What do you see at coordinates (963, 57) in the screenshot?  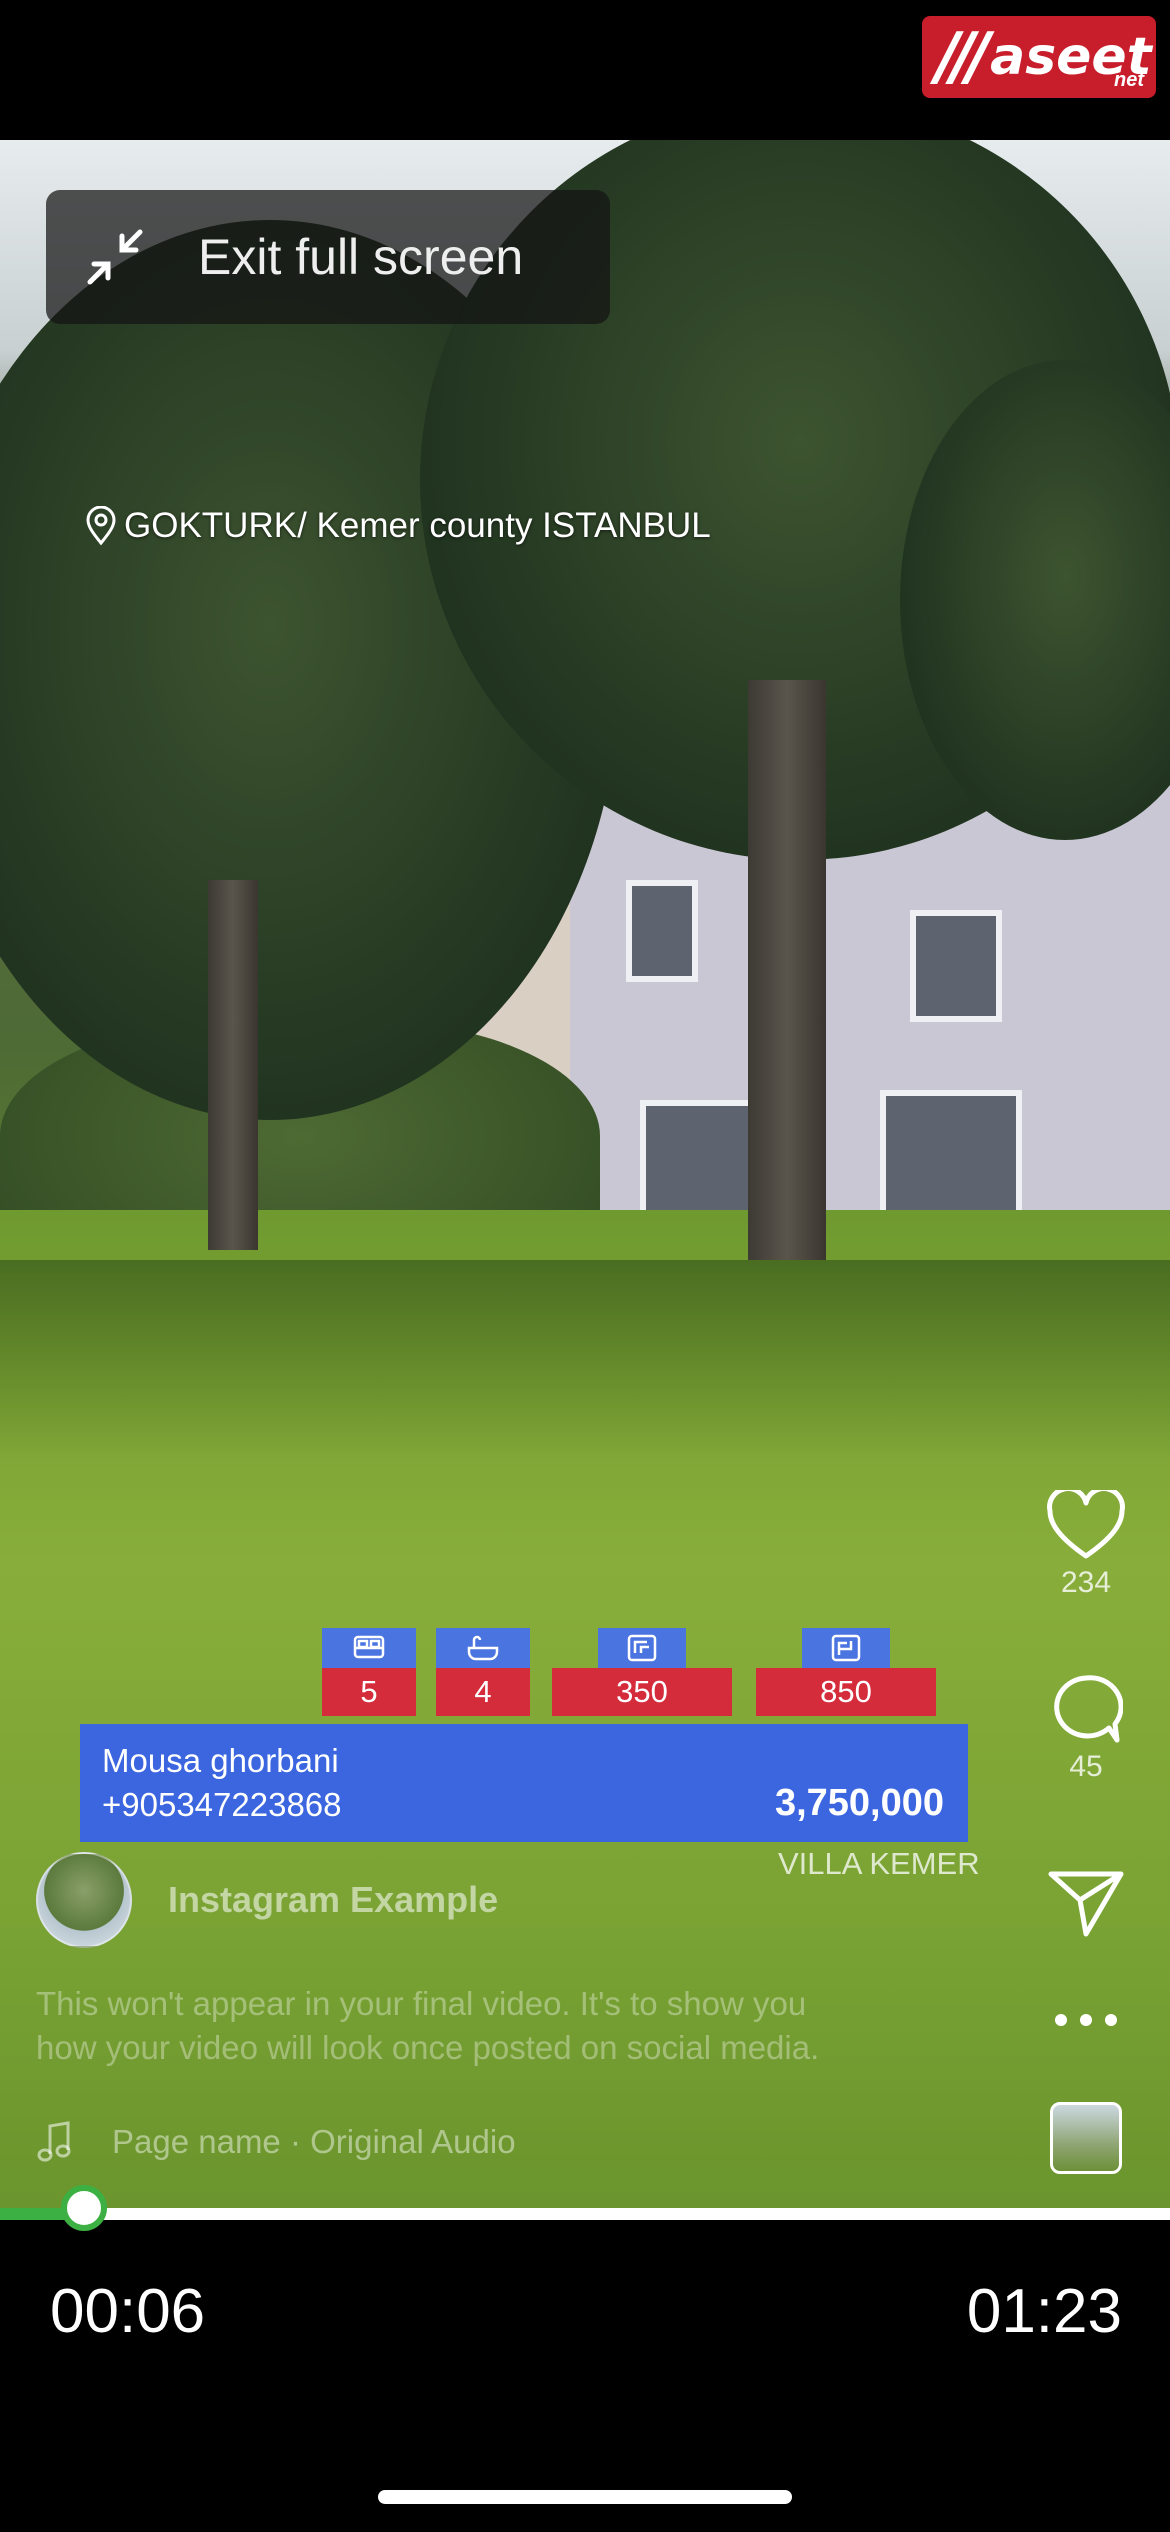 I see `logo-mark: ///` at bounding box center [963, 57].